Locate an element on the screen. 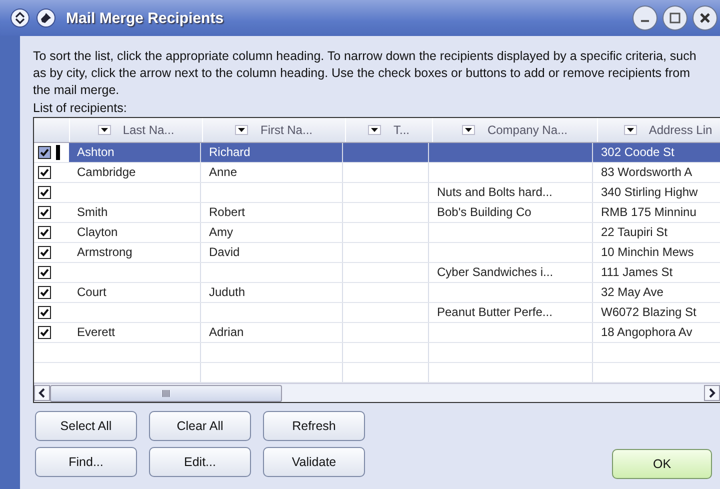  table-cell: Robert is located at coordinates (272, 212).